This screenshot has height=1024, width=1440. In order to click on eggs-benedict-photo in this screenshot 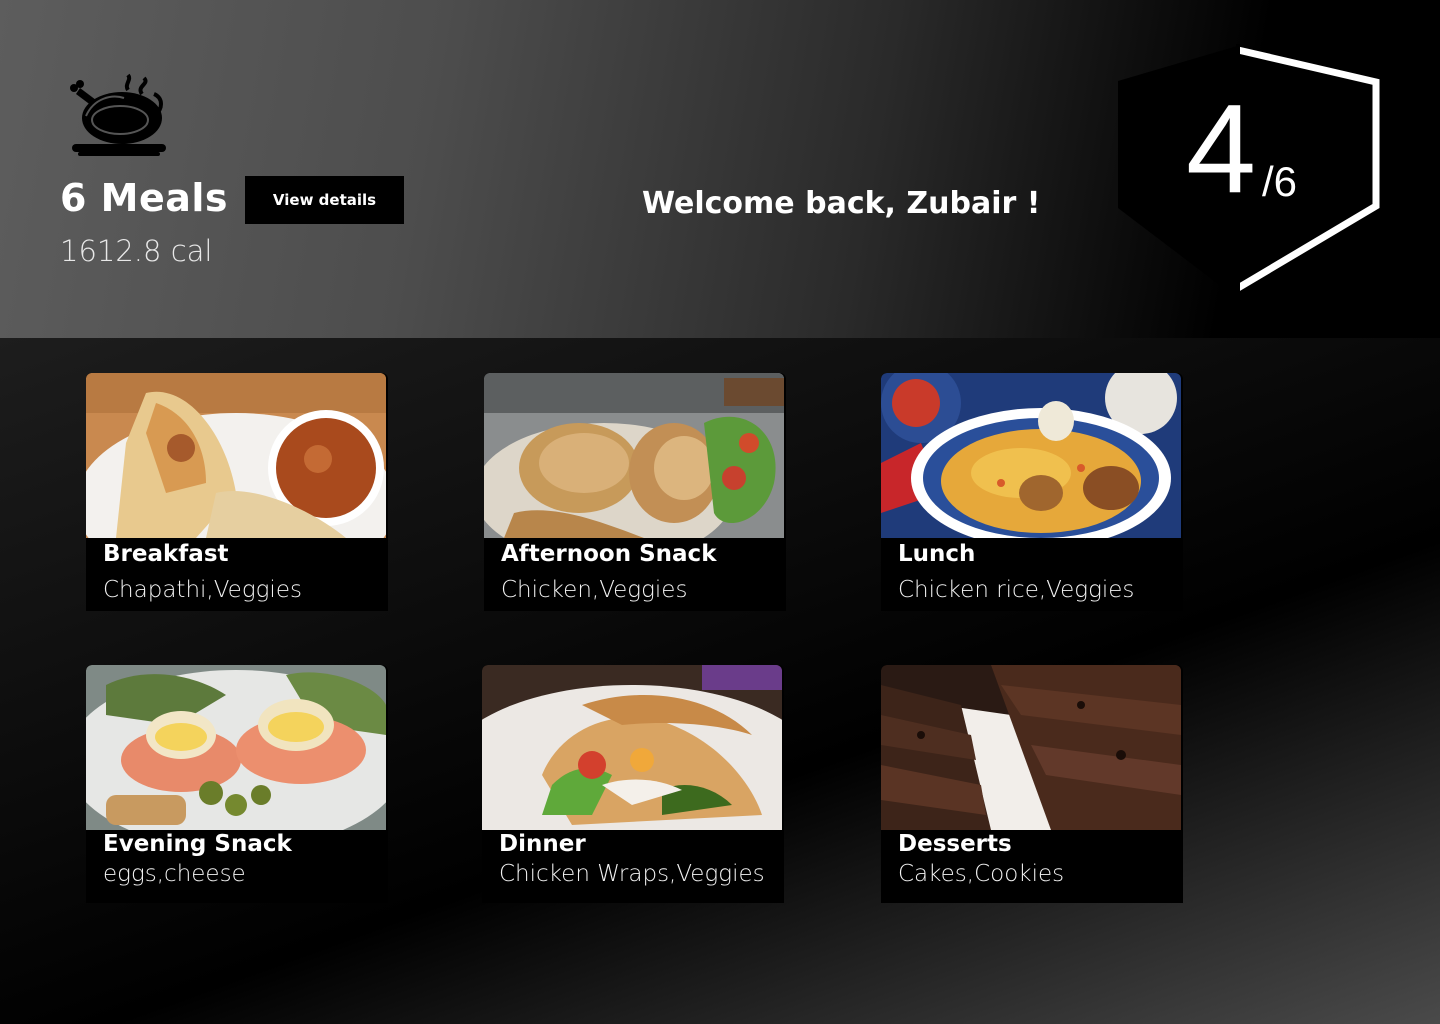, I will do `click(236, 747)`.